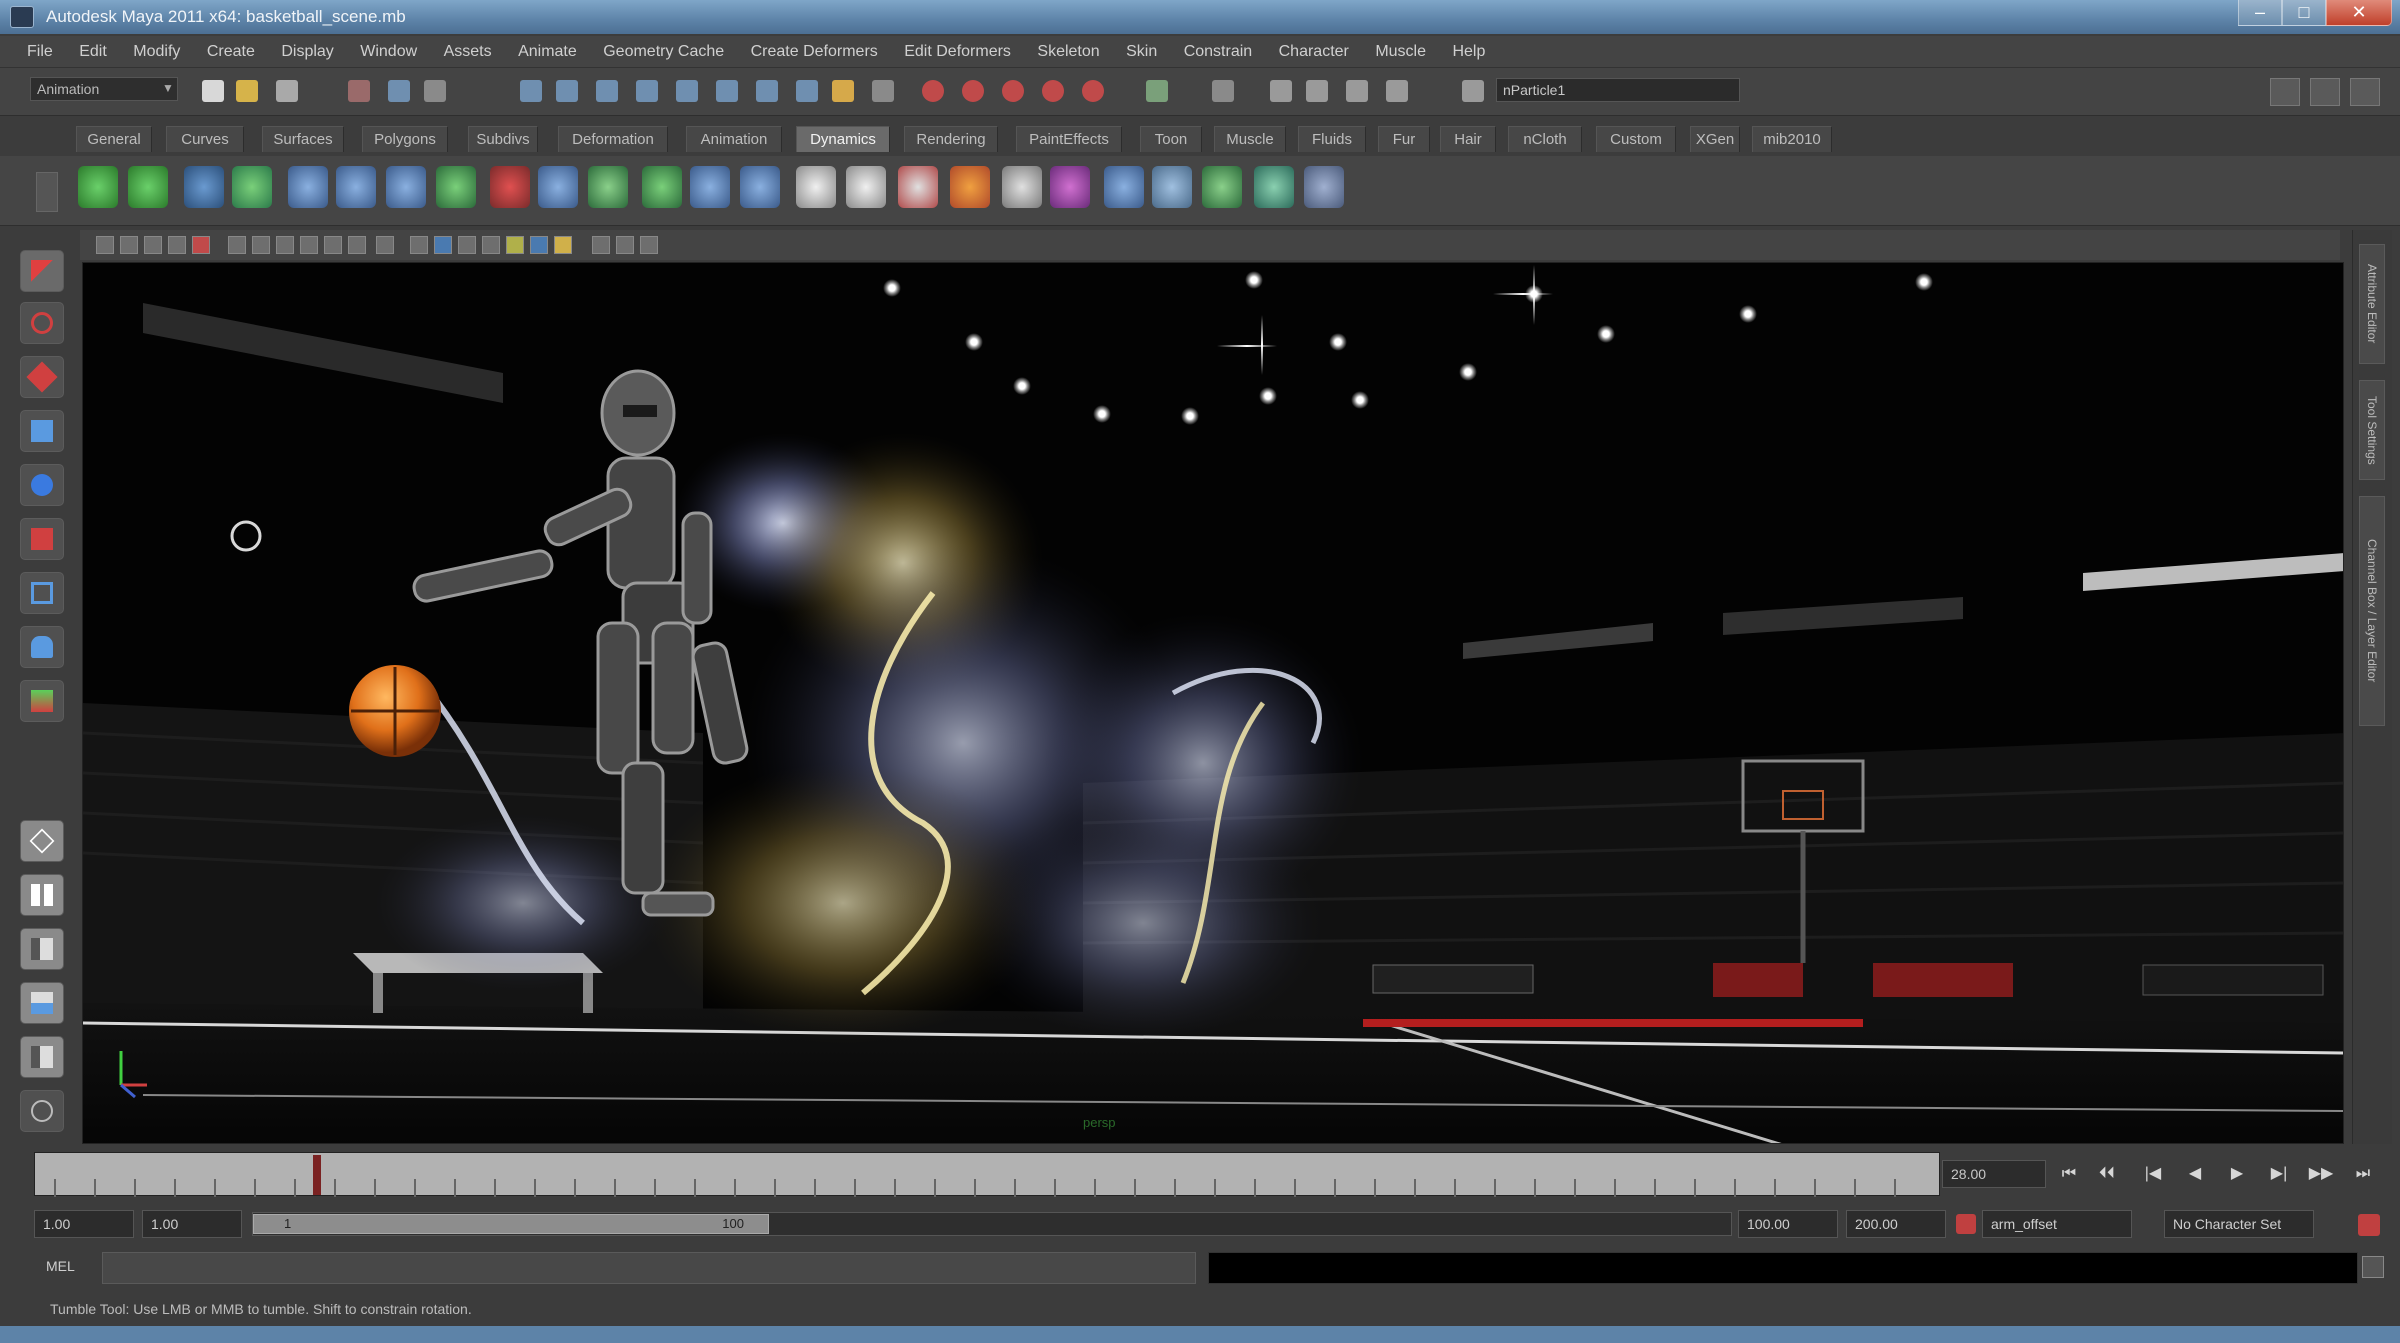 The height and width of the screenshot is (1343, 2400). Describe the element at coordinates (1274, 187) in the screenshot. I see `particle-cache-icon` at that location.